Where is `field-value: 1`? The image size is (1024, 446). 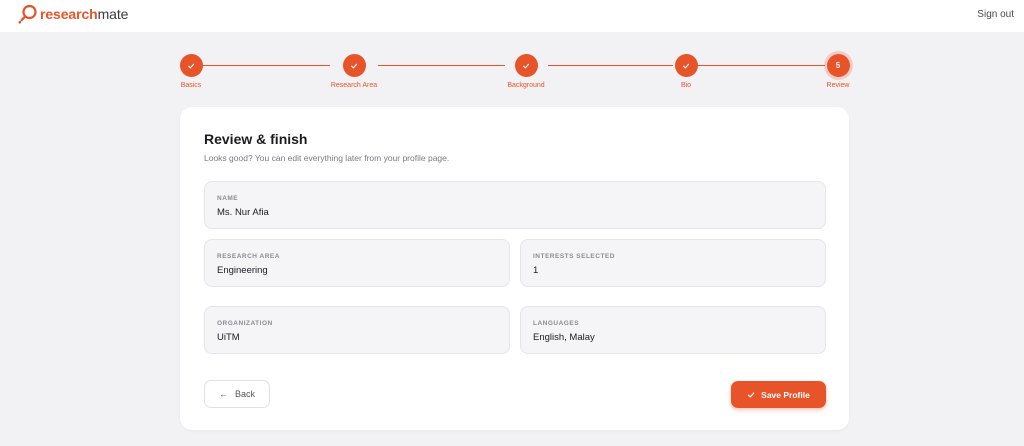
field-value: 1 is located at coordinates (536, 270).